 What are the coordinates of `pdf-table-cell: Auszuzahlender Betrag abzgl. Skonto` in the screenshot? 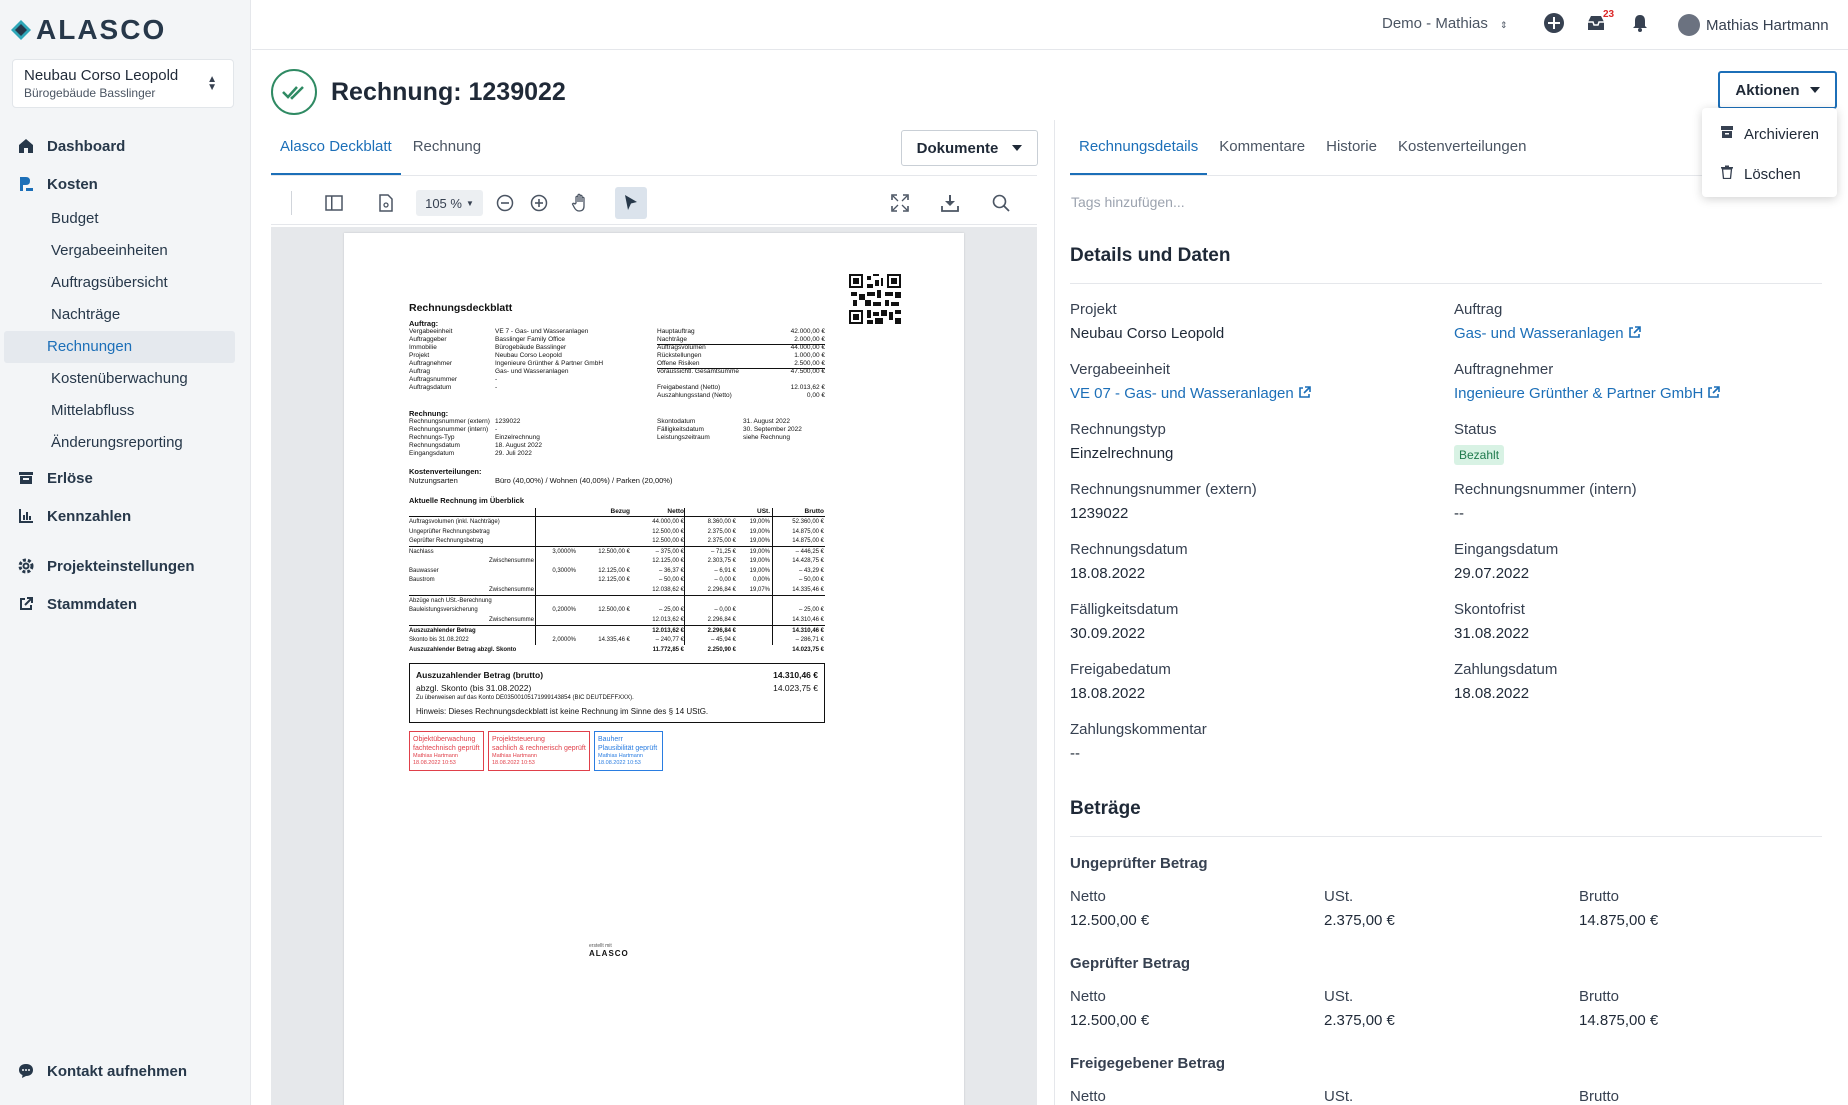 It's located at (463, 649).